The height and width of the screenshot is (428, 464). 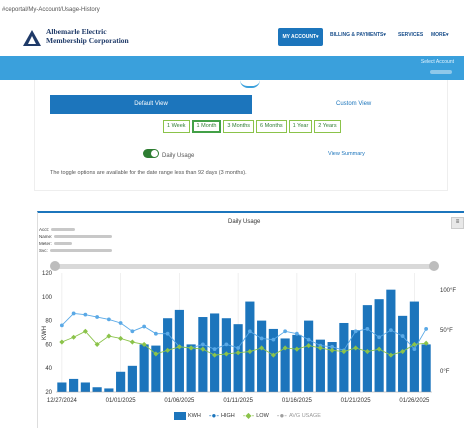 I want to click on view-summary-link: View Summary, so click(x=346, y=154).